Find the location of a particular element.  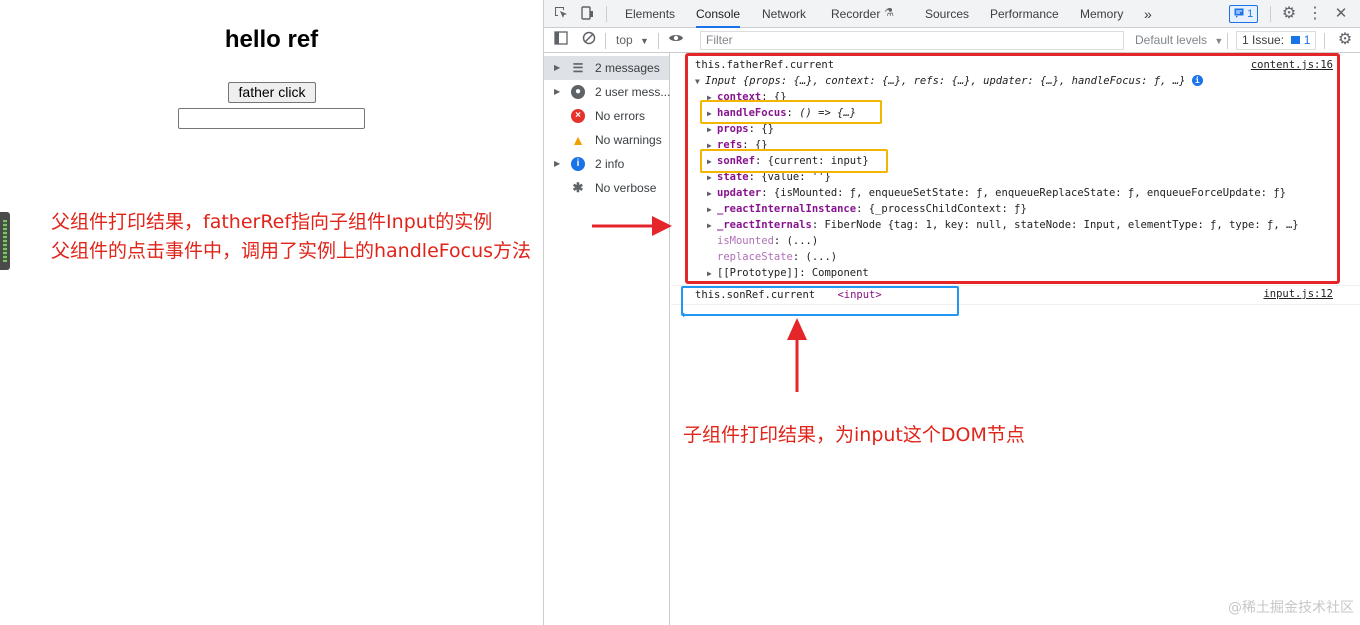

arrow-right-icon is located at coordinates (632, 226).